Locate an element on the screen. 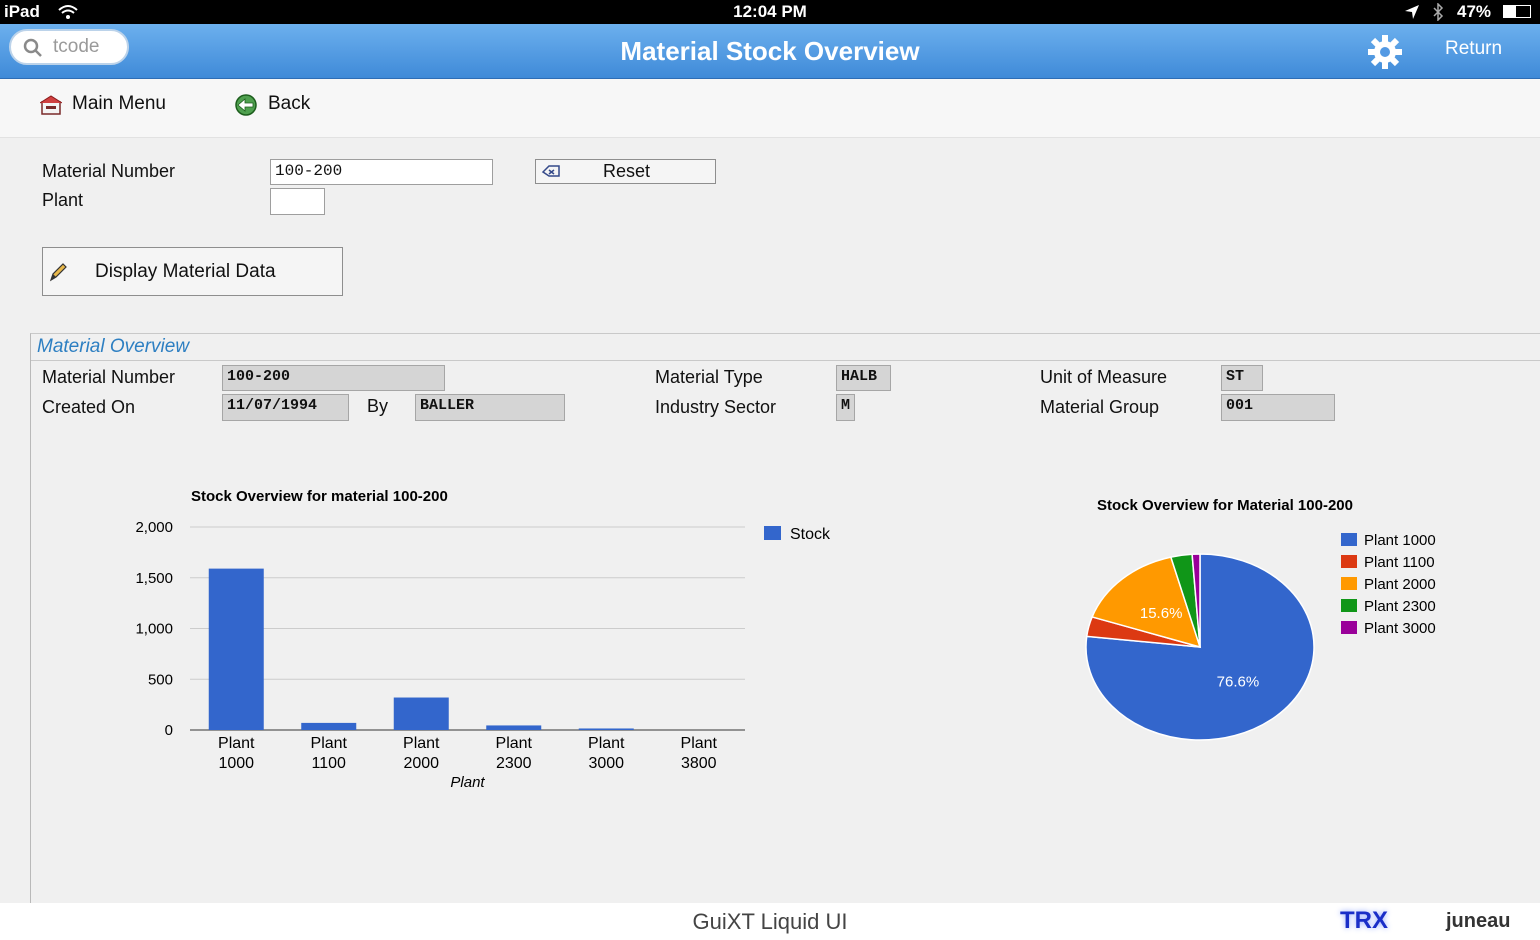 The height and width of the screenshot is (940, 1540). by-label: By is located at coordinates (378, 406).